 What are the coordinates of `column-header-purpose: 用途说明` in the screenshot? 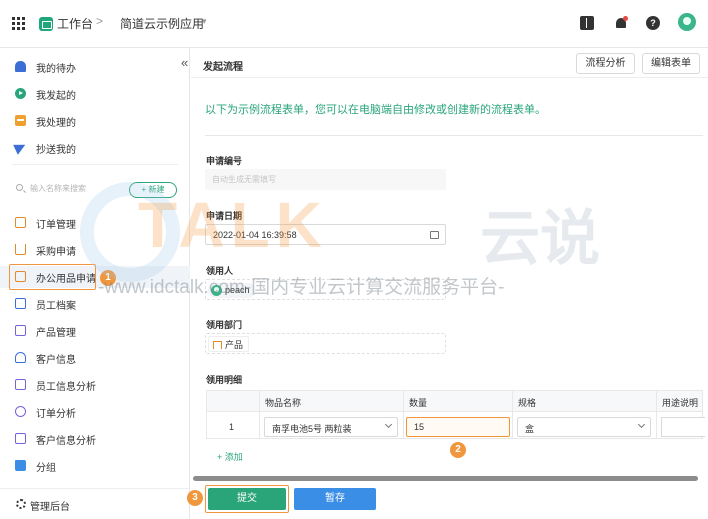 It's located at (680, 403).